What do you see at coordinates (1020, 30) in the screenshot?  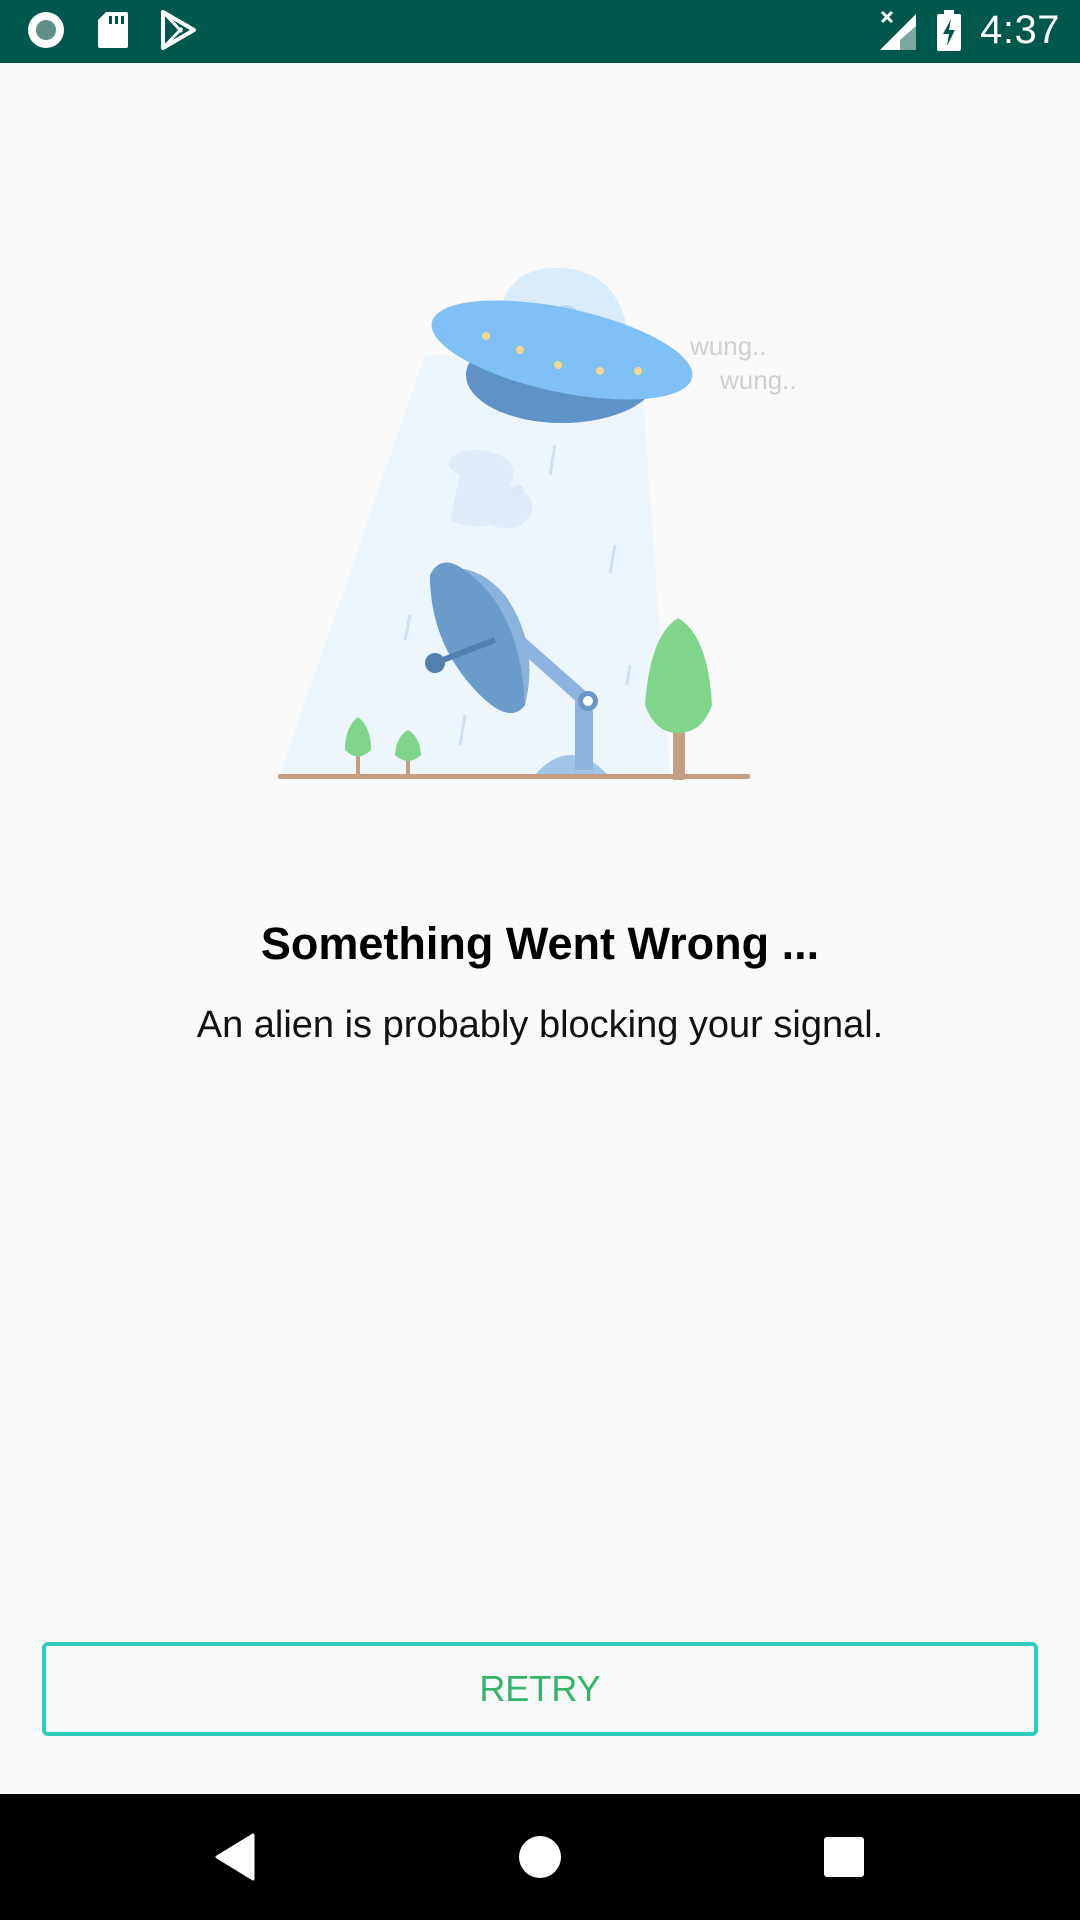 I see `status-time: 4:37` at bounding box center [1020, 30].